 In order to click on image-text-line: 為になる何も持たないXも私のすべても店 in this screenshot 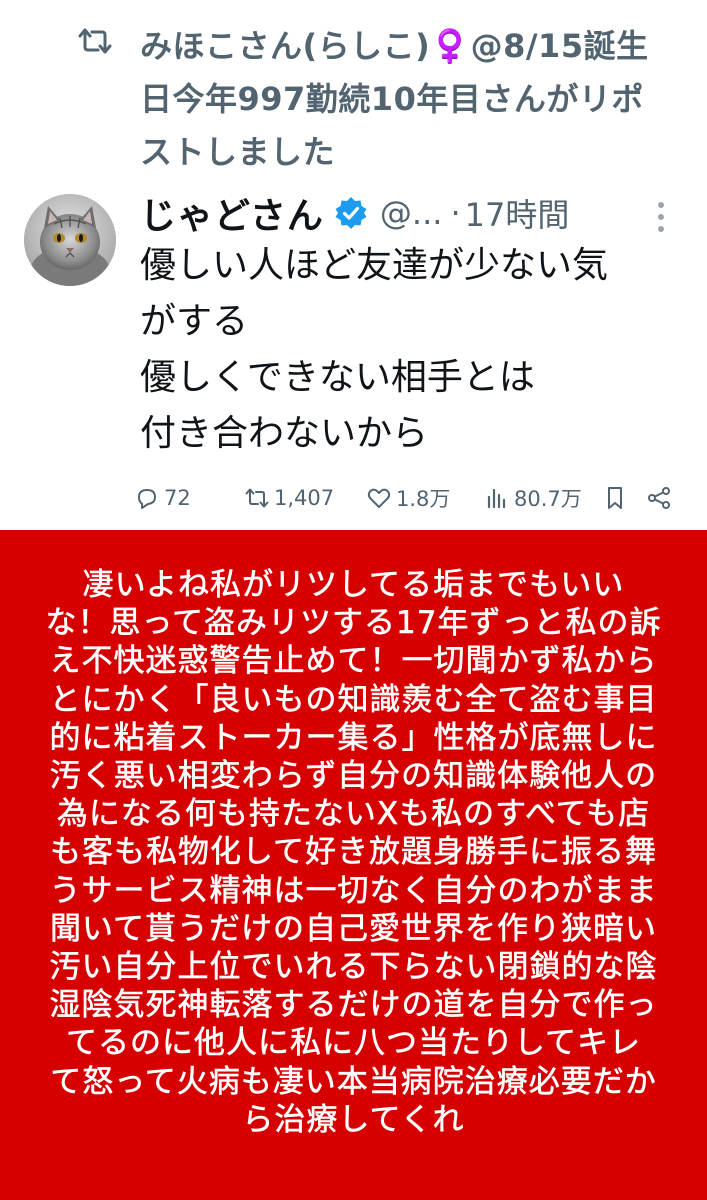, I will do `click(353, 814)`.